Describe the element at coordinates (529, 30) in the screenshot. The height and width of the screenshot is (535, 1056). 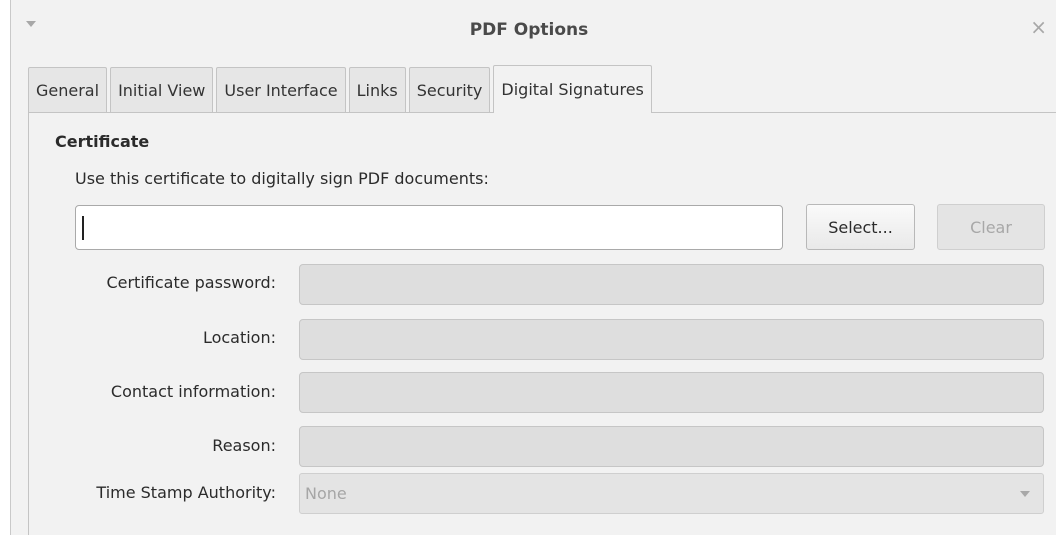
I see `window-title: PDF Options` at that location.